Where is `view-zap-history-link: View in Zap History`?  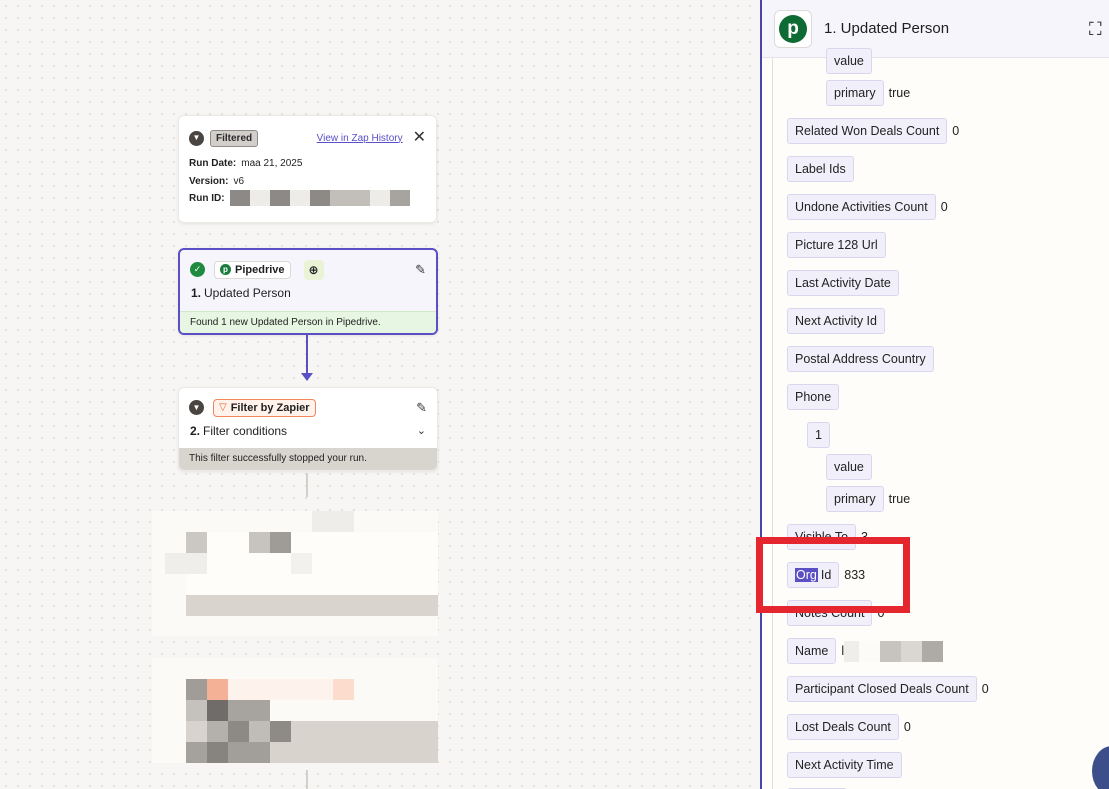
view-zap-history-link: View in Zap History is located at coordinates (360, 138).